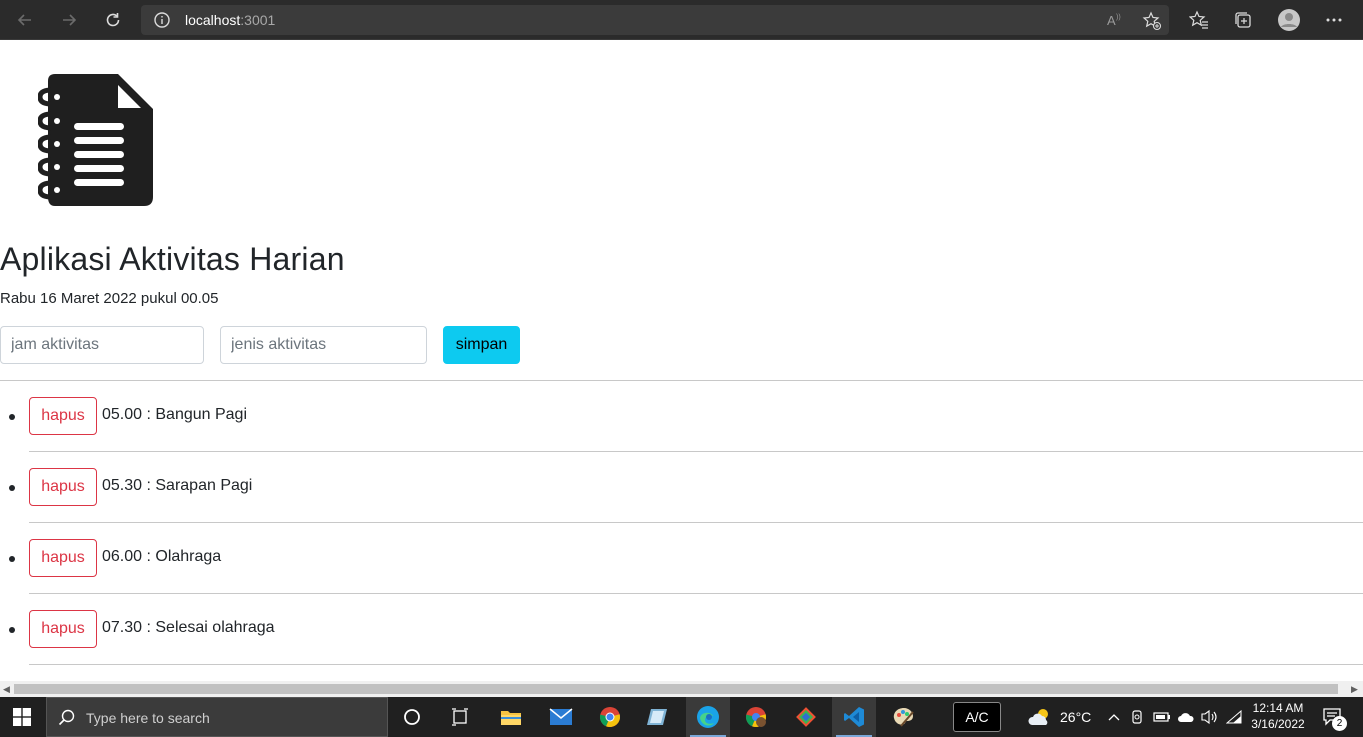  Describe the element at coordinates (217, 717) in the screenshot. I see `taskbar-search: Type here to search` at that location.